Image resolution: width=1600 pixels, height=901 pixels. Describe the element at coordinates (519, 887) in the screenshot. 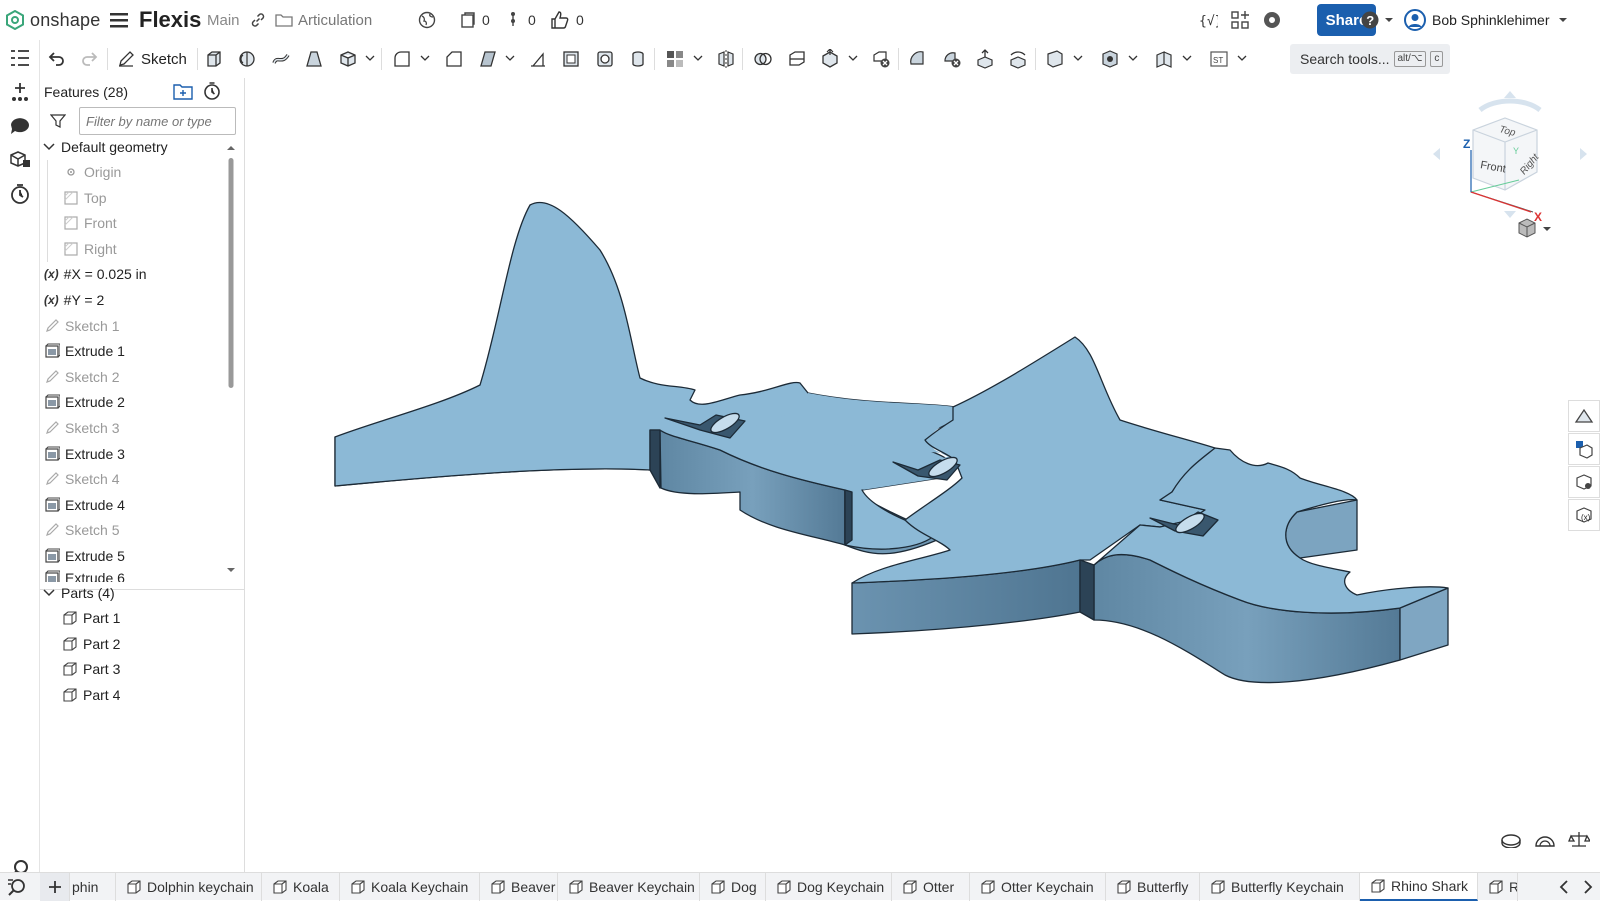

I see `tab-beaver: Beaver` at that location.